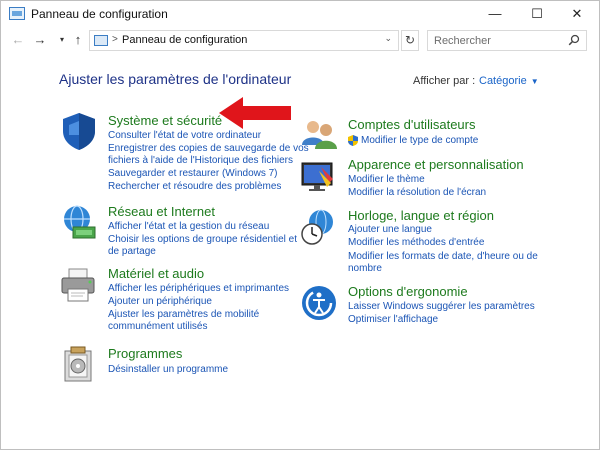 This screenshot has width=600, height=450. Describe the element at coordinates (574, 40) in the screenshot. I see `search-icon` at that location.